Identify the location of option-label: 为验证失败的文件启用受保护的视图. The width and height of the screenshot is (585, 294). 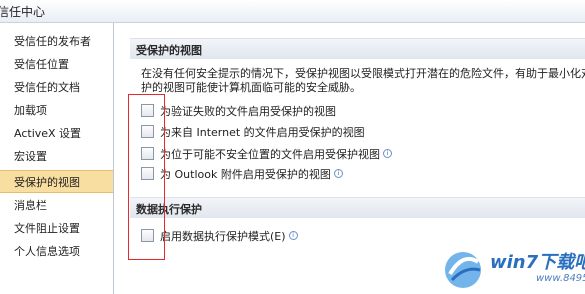
(248, 111).